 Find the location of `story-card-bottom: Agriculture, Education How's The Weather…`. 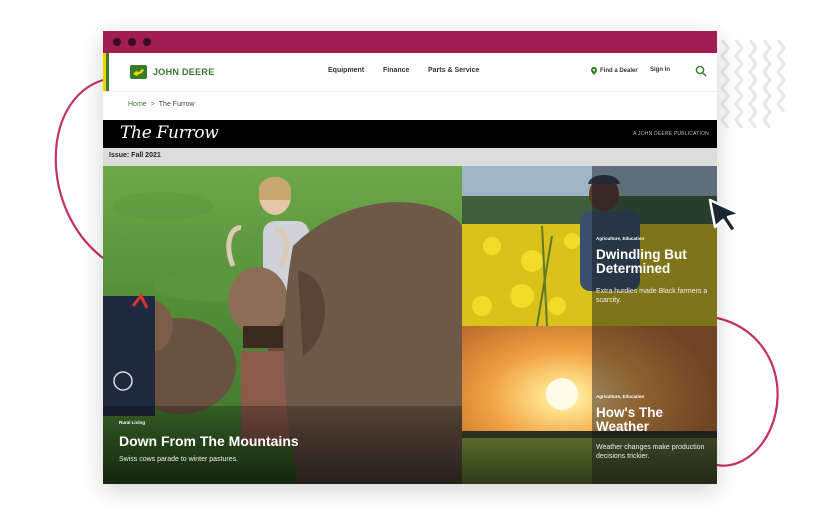

story-card-bottom: Agriculture, Education How's The Weather… is located at coordinates (589, 405).